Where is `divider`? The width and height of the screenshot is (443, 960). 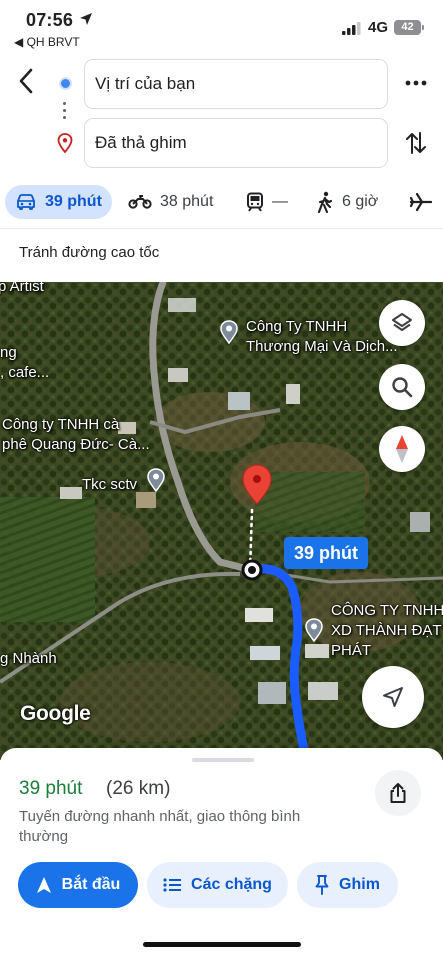 divider is located at coordinates (221, 228).